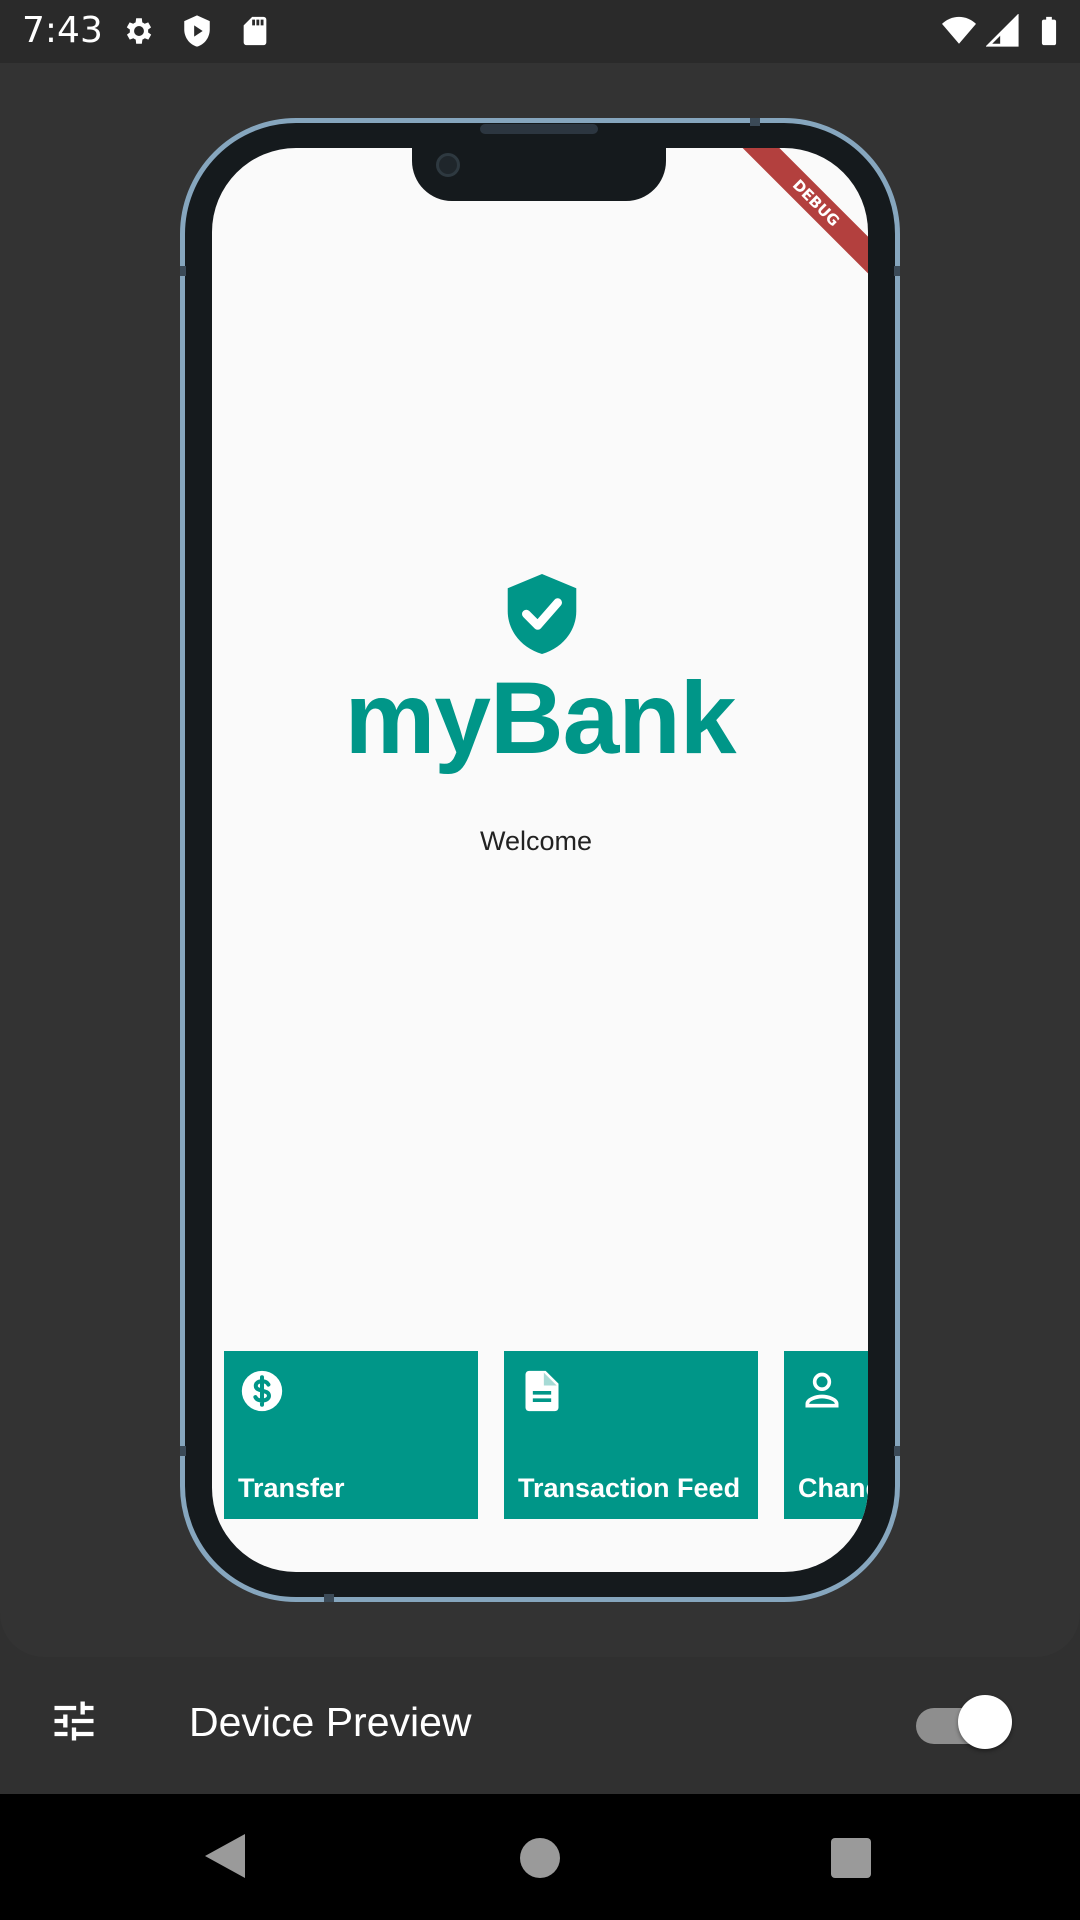  I want to click on tile-label: Chang, so click(833, 1488).